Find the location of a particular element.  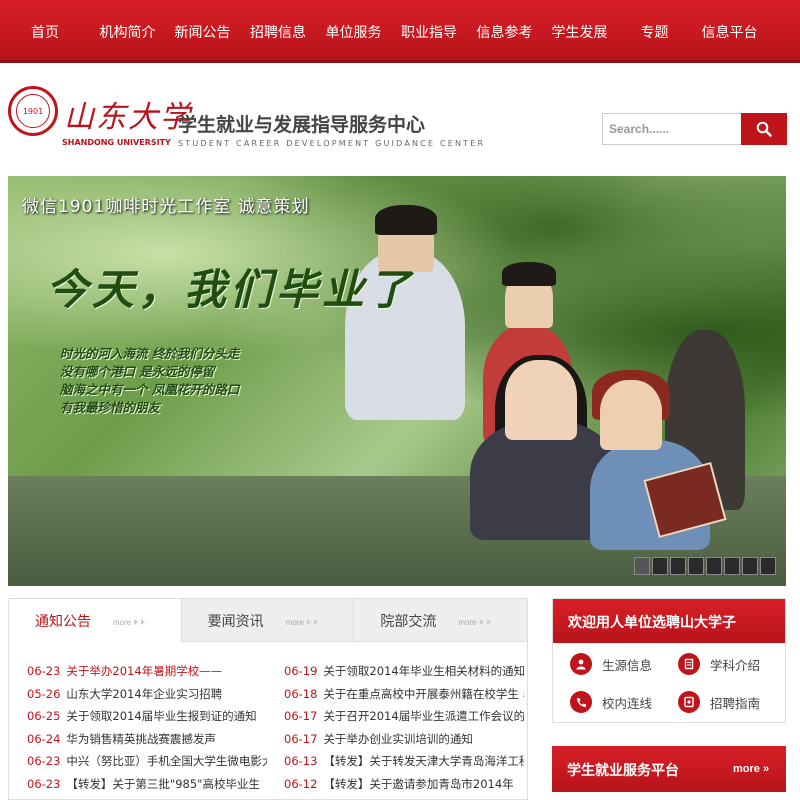

tab-department-exchange-more-link: more is located at coordinates (474, 622).